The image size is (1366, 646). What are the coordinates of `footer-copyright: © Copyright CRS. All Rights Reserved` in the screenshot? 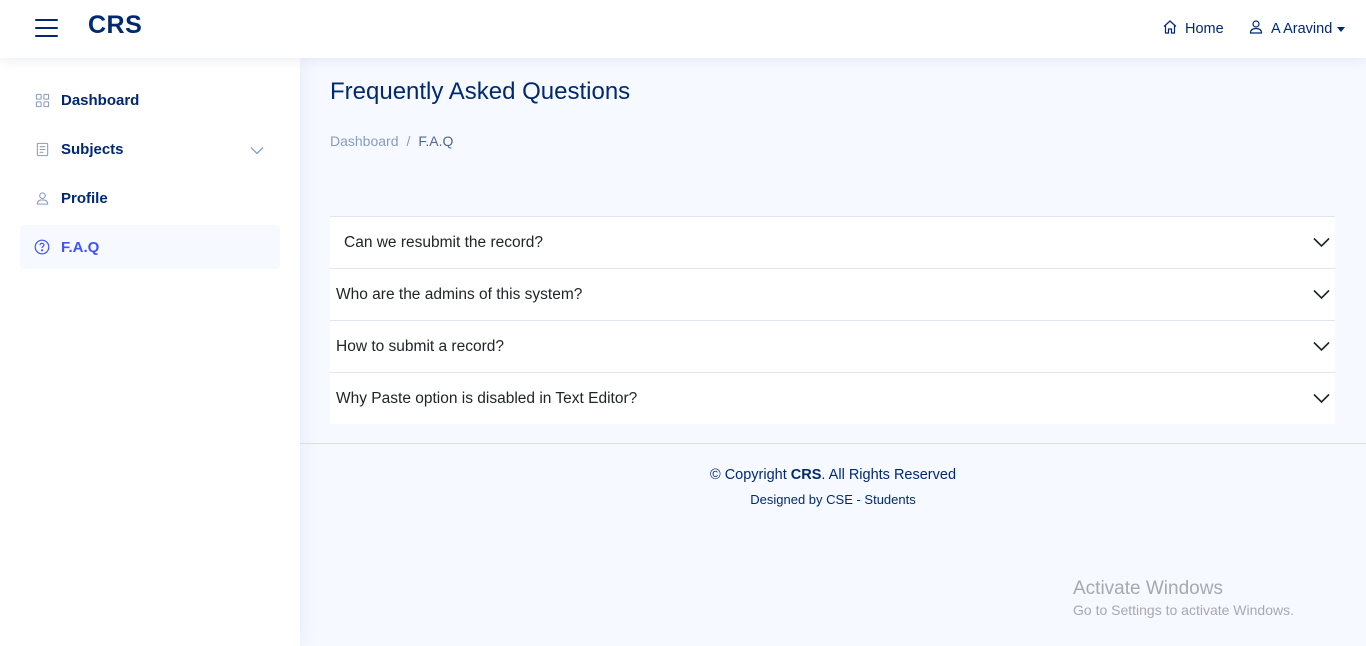 It's located at (833, 475).